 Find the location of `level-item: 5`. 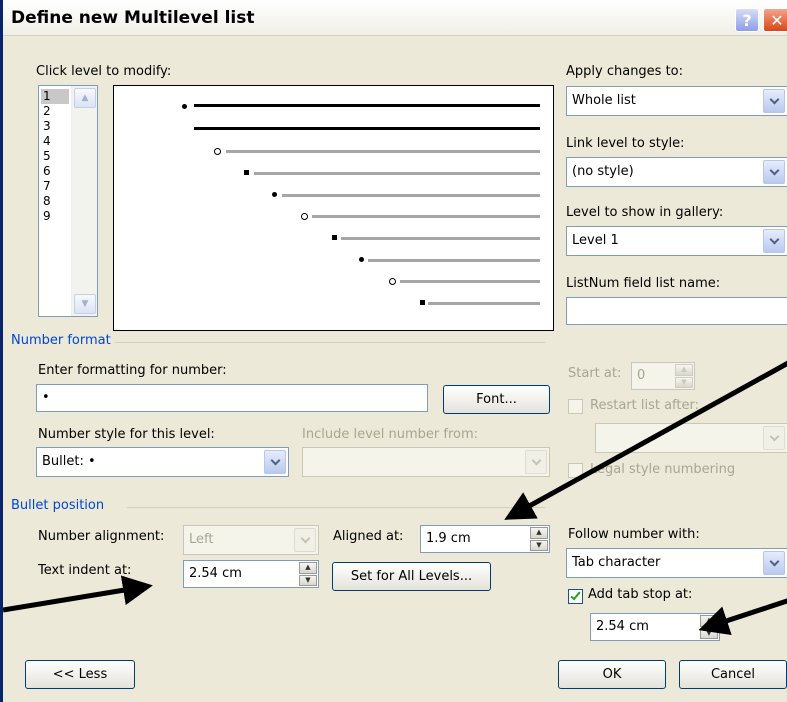

level-item: 5 is located at coordinates (55, 156).